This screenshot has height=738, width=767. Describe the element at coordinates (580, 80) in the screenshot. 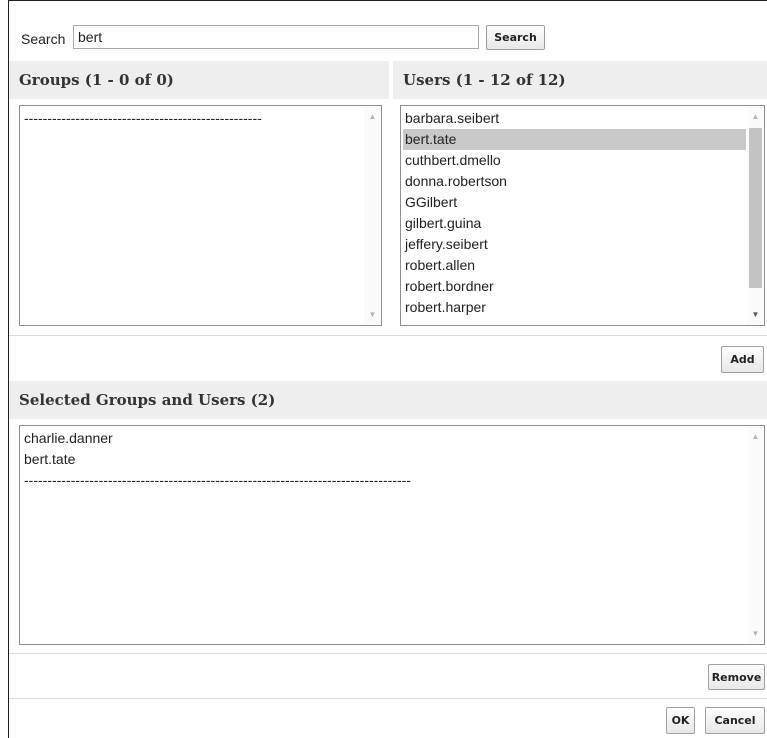

I see `users-header: Users (1 - 12 of 12)` at that location.